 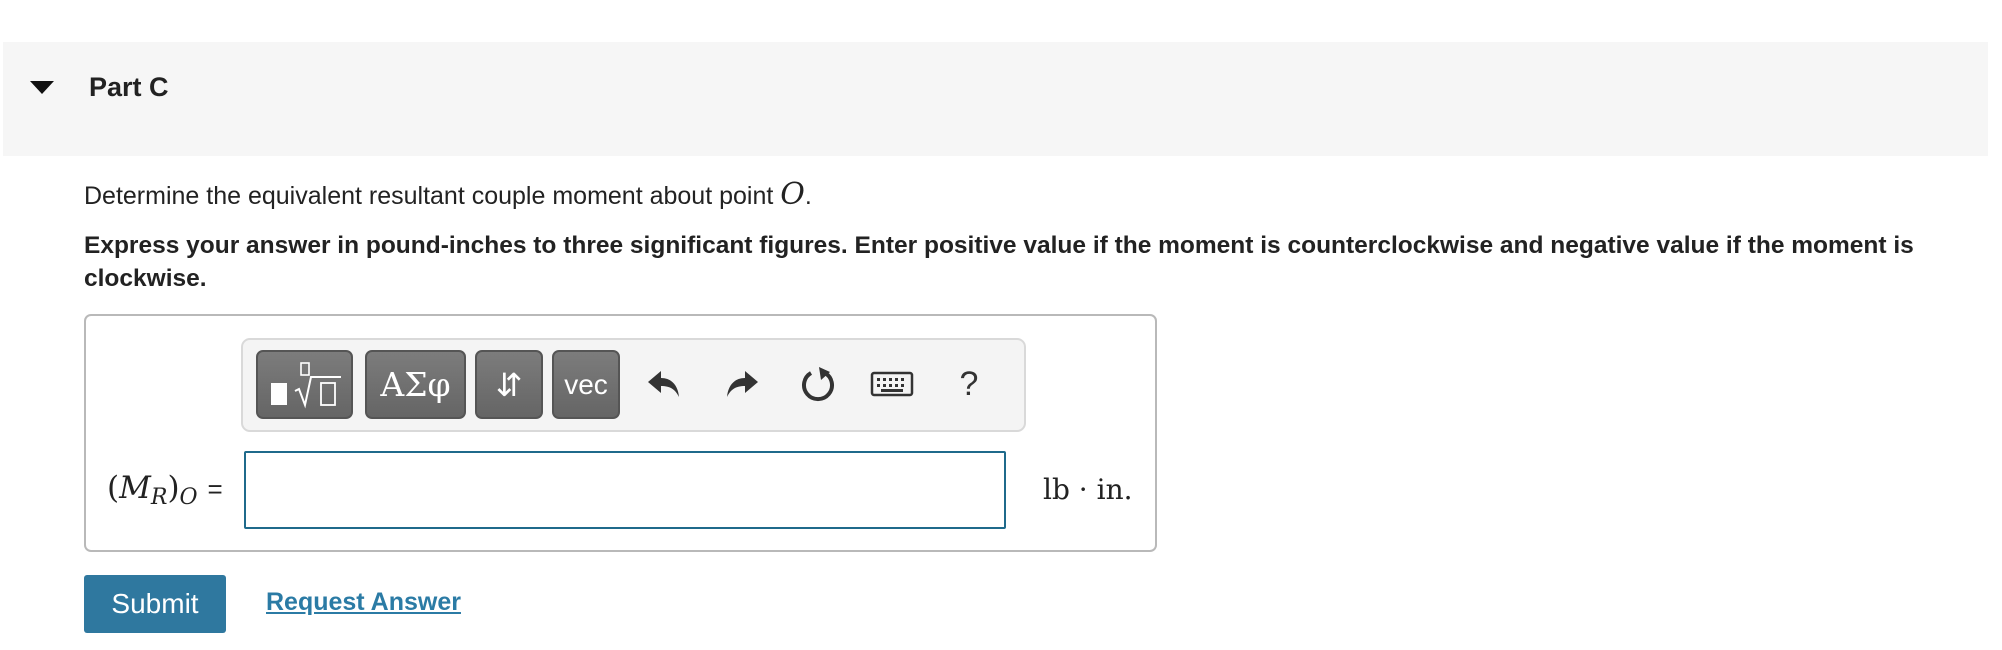 I want to click on redo-button, so click(x=742, y=384).